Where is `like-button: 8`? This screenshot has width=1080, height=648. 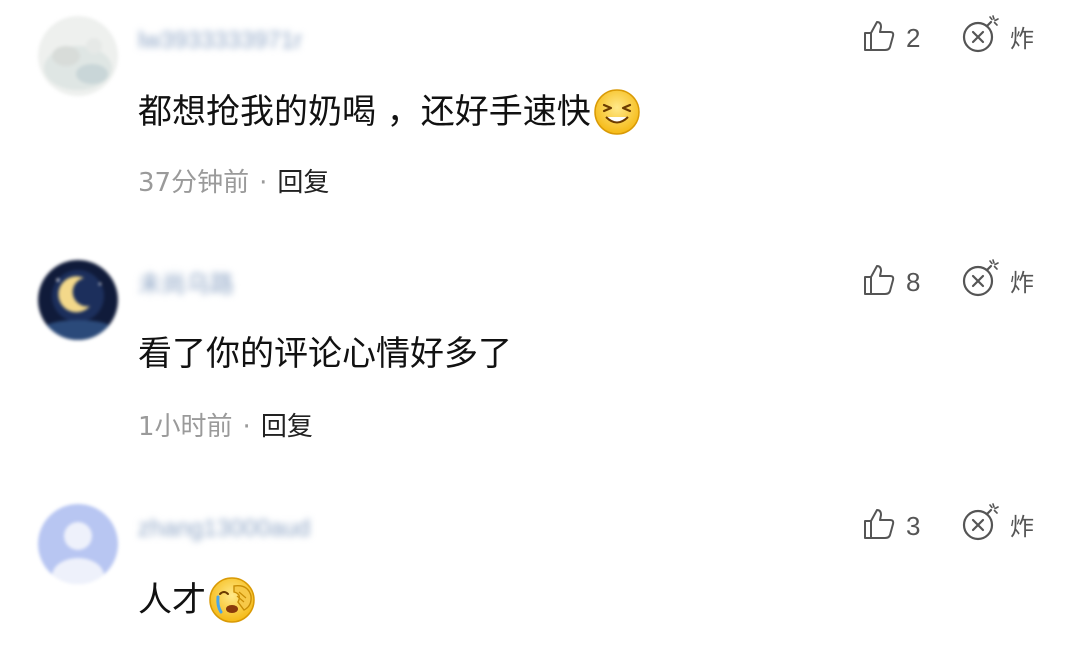 like-button: 8 is located at coordinates (891, 282).